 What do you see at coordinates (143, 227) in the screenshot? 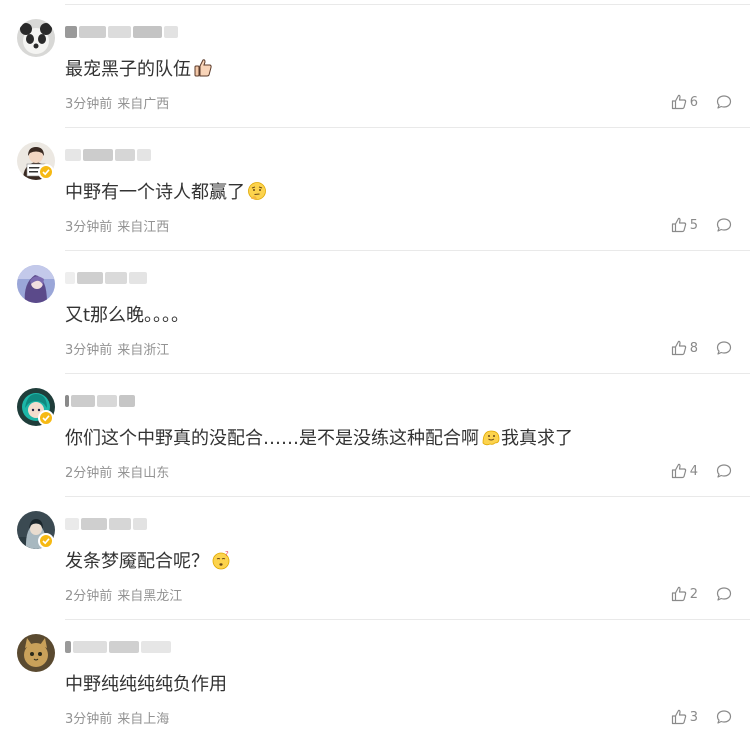
I see `comment-location: 来自江西` at bounding box center [143, 227].